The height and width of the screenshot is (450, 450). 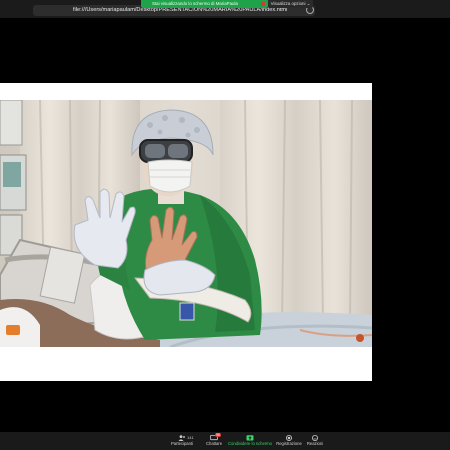 I want to click on reactions-button: Reazioni, so click(x=315, y=441).